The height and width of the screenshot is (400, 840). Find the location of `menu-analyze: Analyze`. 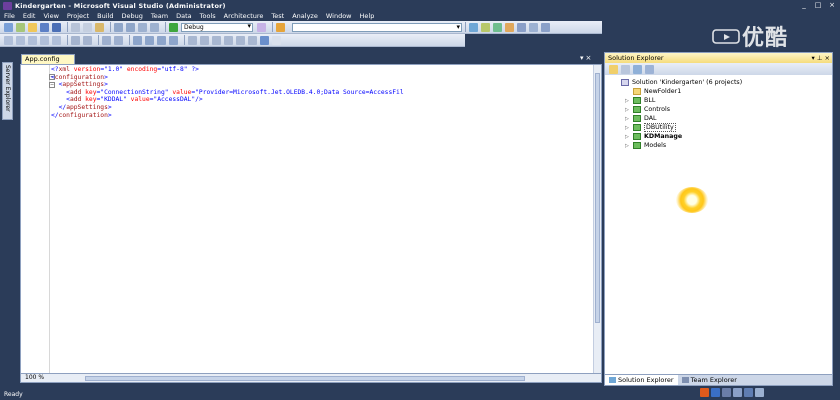

menu-analyze: Analyze is located at coordinates (305, 16).